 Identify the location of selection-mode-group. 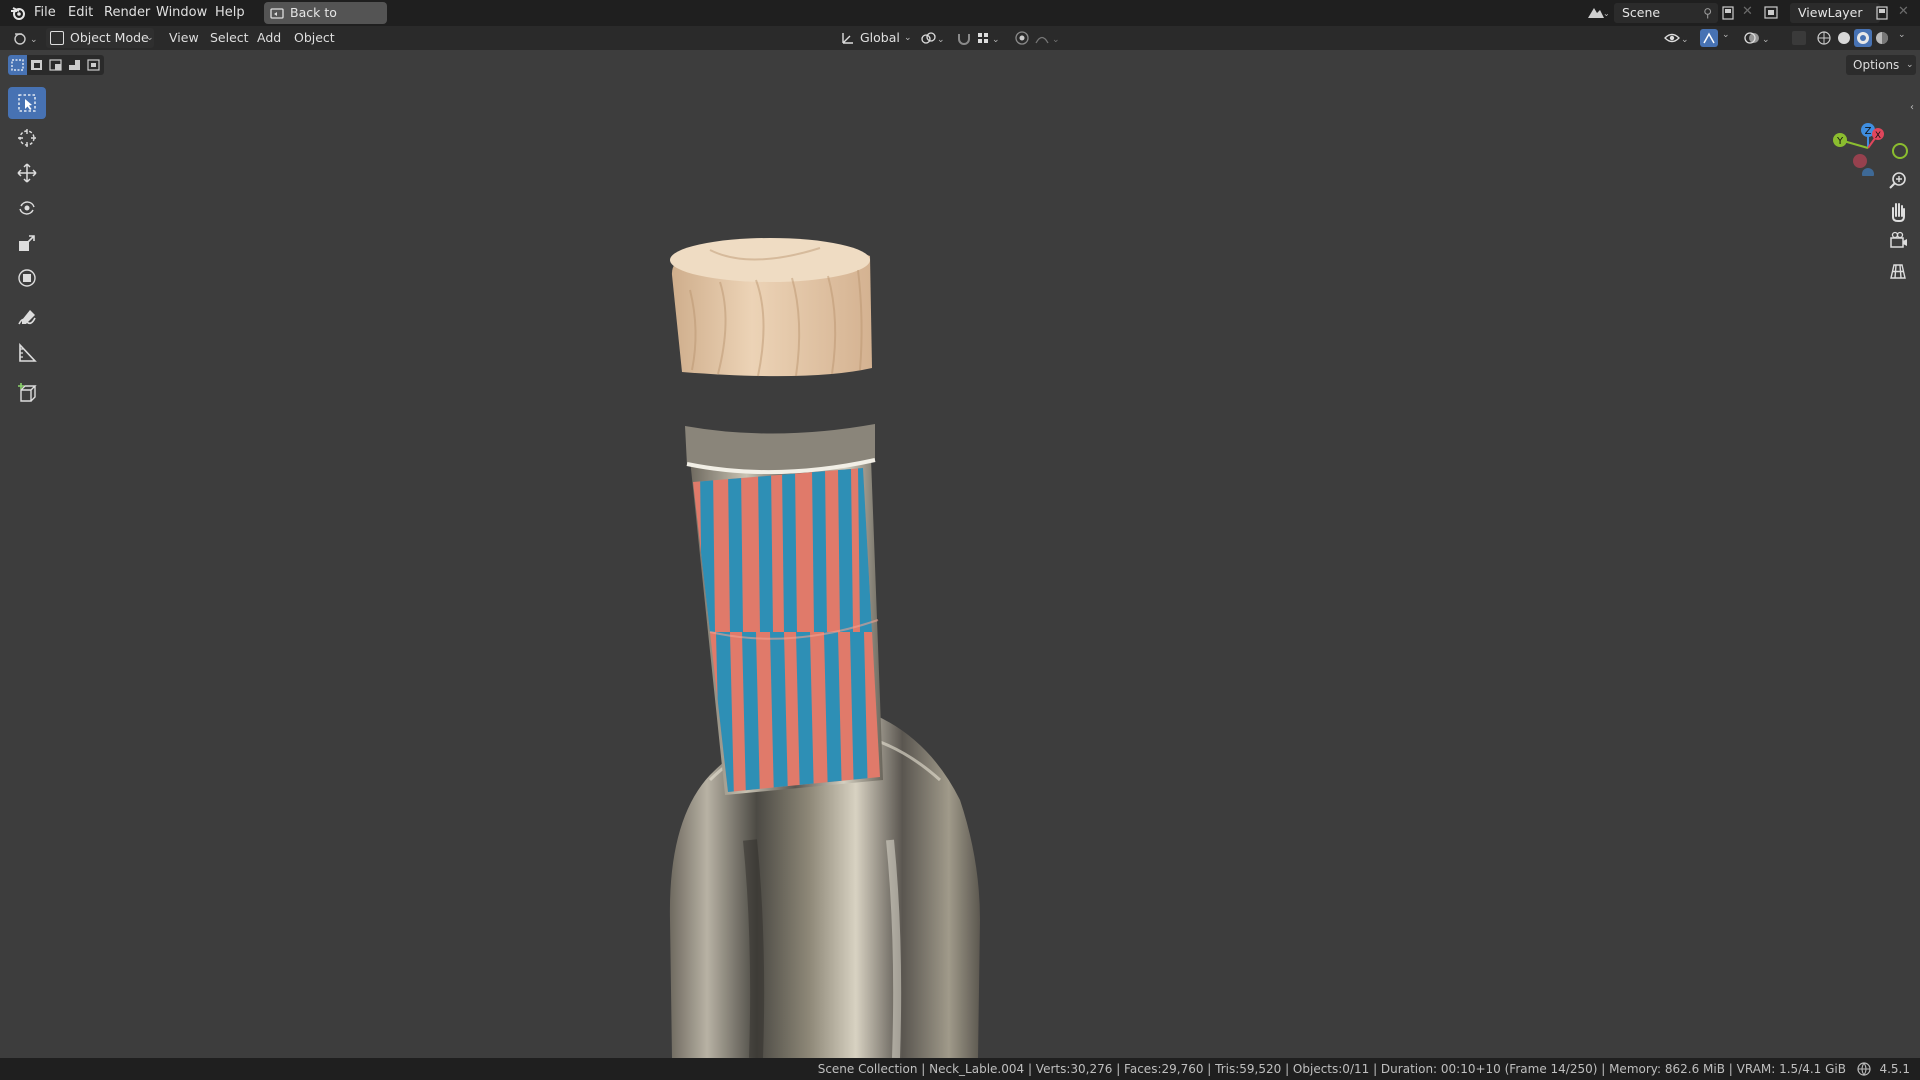
(56, 65).